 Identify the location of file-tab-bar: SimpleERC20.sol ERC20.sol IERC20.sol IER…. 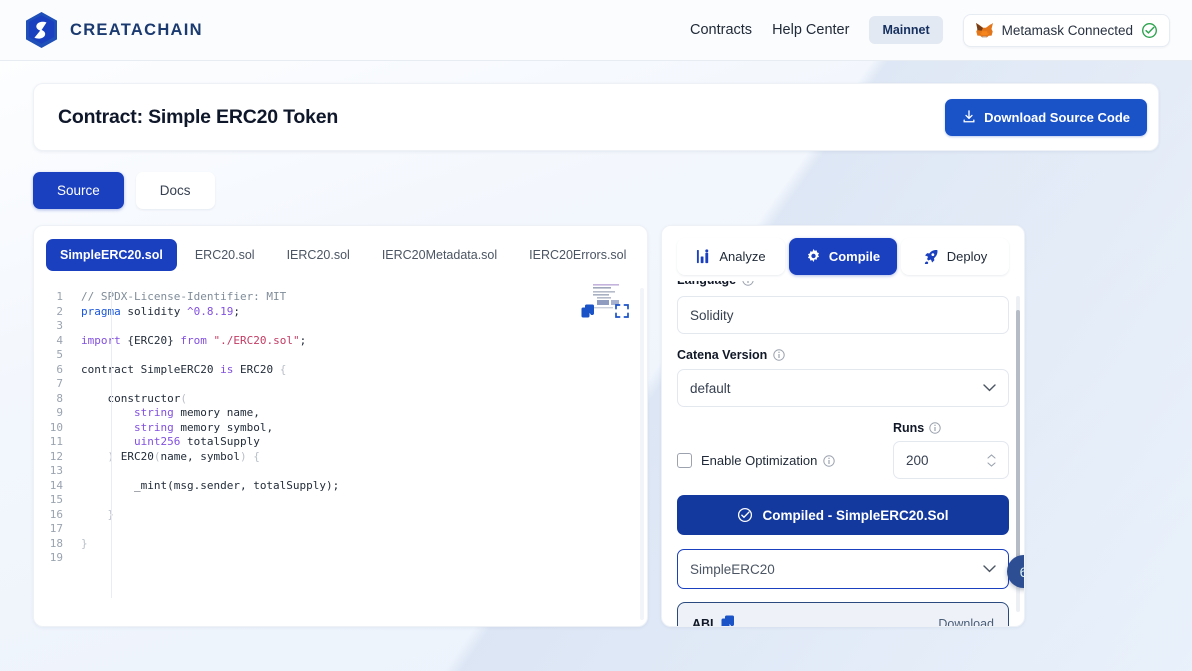
(340, 254).